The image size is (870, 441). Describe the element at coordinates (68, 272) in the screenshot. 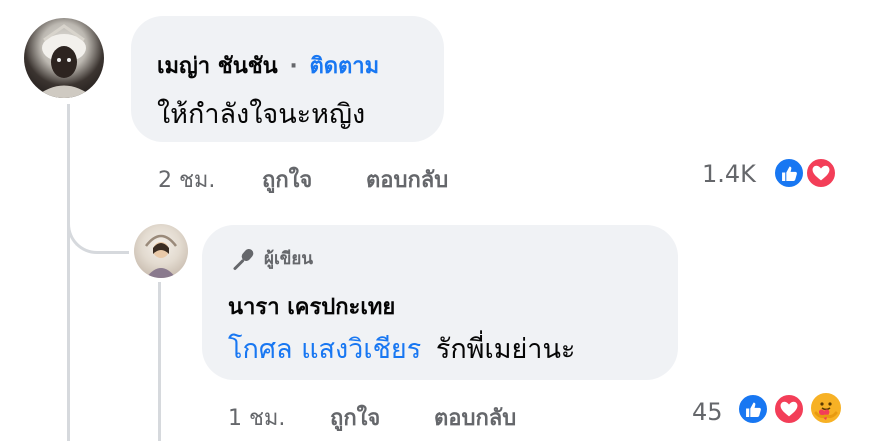

I see `thread-line-main` at that location.